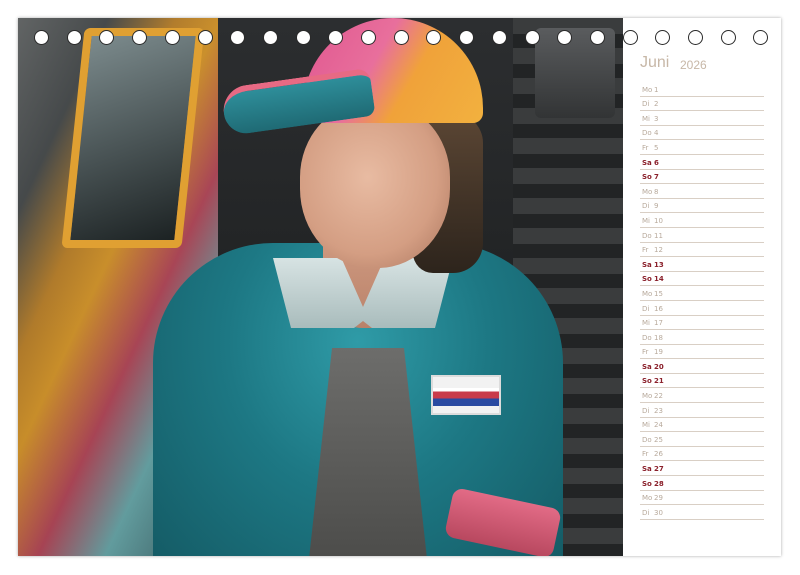 This screenshot has width=800, height=575. What do you see at coordinates (702, 191) in the screenshot?
I see `day-row: Mo 8` at bounding box center [702, 191].